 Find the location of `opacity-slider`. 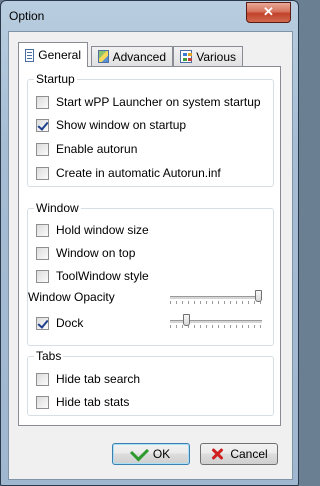

opacity-slider is located at coordinates (216, 297).